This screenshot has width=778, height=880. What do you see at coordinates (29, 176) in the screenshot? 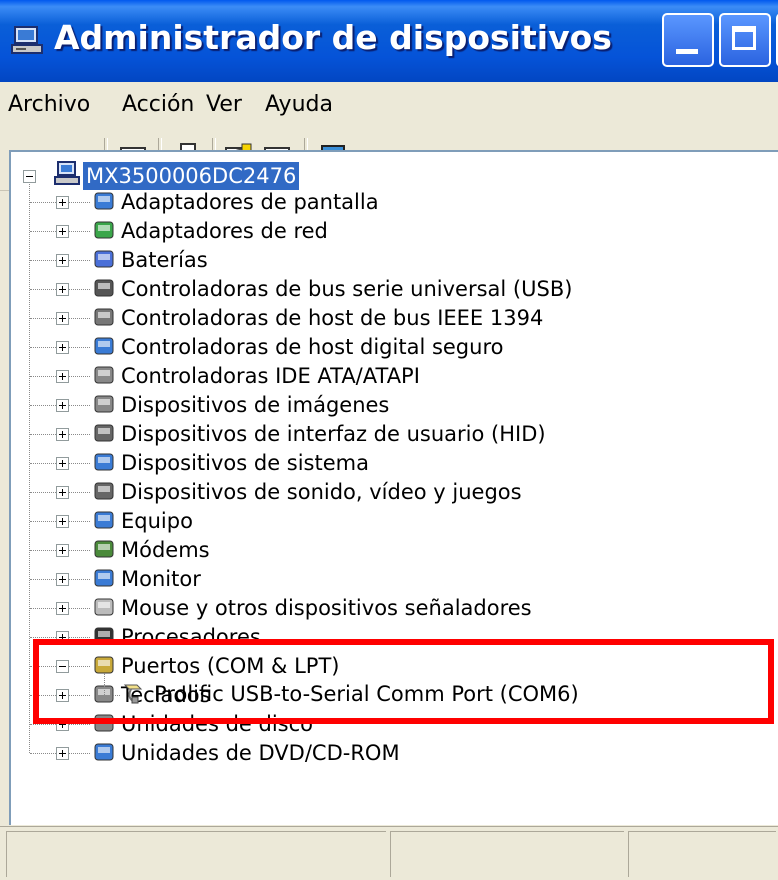
I see `collapse-root-icon` at bounding box center [29, 176].